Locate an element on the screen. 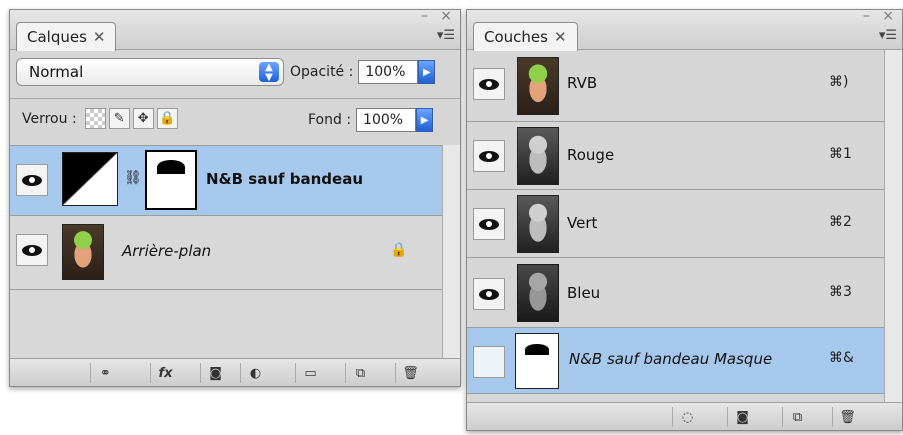 The image size is (903, 435). channel-row: Rouge ⌘1 is located at coordinates (675, 156).